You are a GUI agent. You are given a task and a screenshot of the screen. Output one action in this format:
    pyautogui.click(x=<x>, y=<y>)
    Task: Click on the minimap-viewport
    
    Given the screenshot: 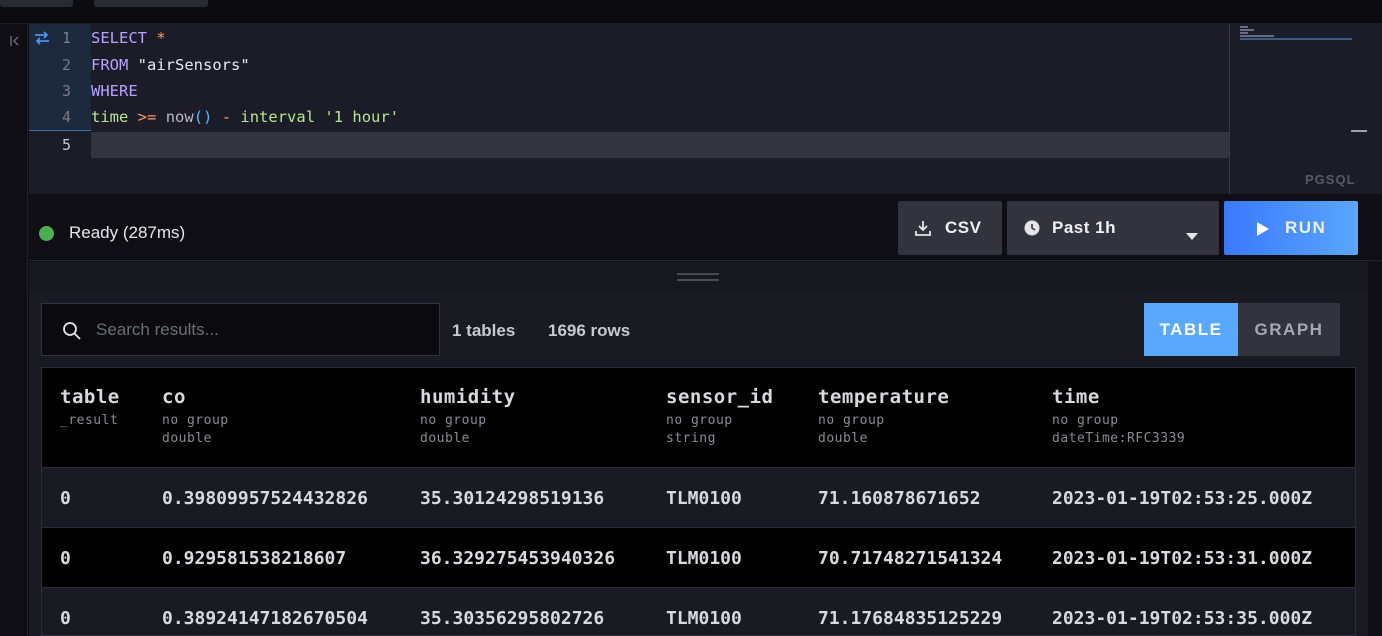 What is the action you would take?
    pyautogui.click(x=1296, y=39)
    